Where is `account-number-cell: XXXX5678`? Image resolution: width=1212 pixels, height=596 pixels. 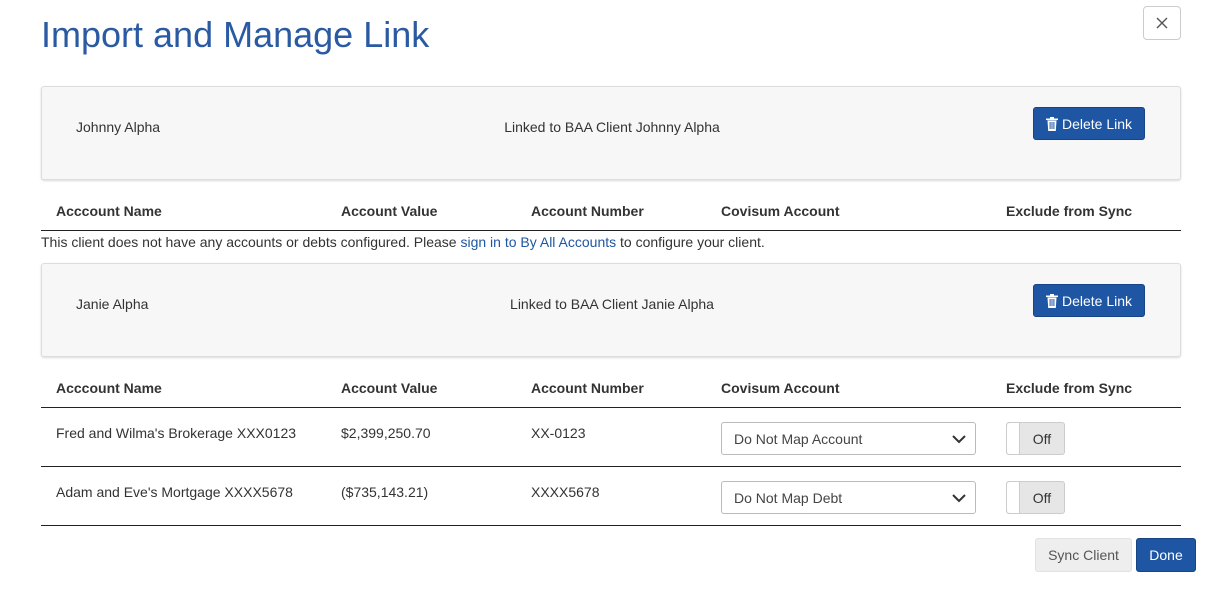 account-number-cell: XXXX5678 is located at coordinates (565, 492).